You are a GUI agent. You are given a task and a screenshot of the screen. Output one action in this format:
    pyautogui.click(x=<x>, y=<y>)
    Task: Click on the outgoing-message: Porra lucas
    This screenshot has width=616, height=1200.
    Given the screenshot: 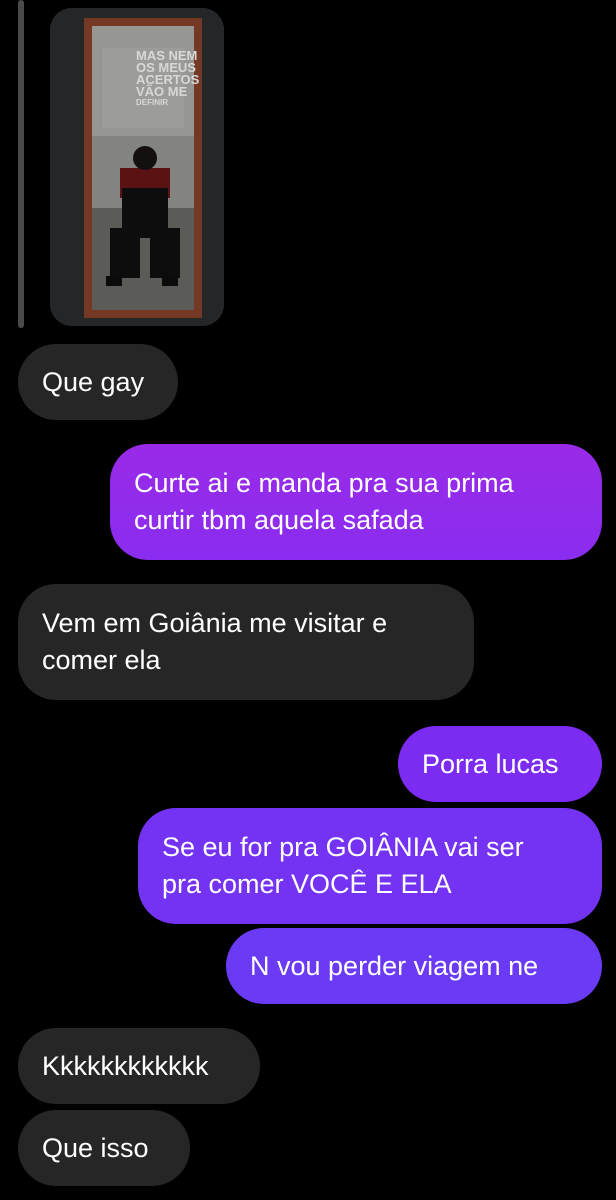 What is the action you would take?
    pyautogui.click(x=500, y=764)
    